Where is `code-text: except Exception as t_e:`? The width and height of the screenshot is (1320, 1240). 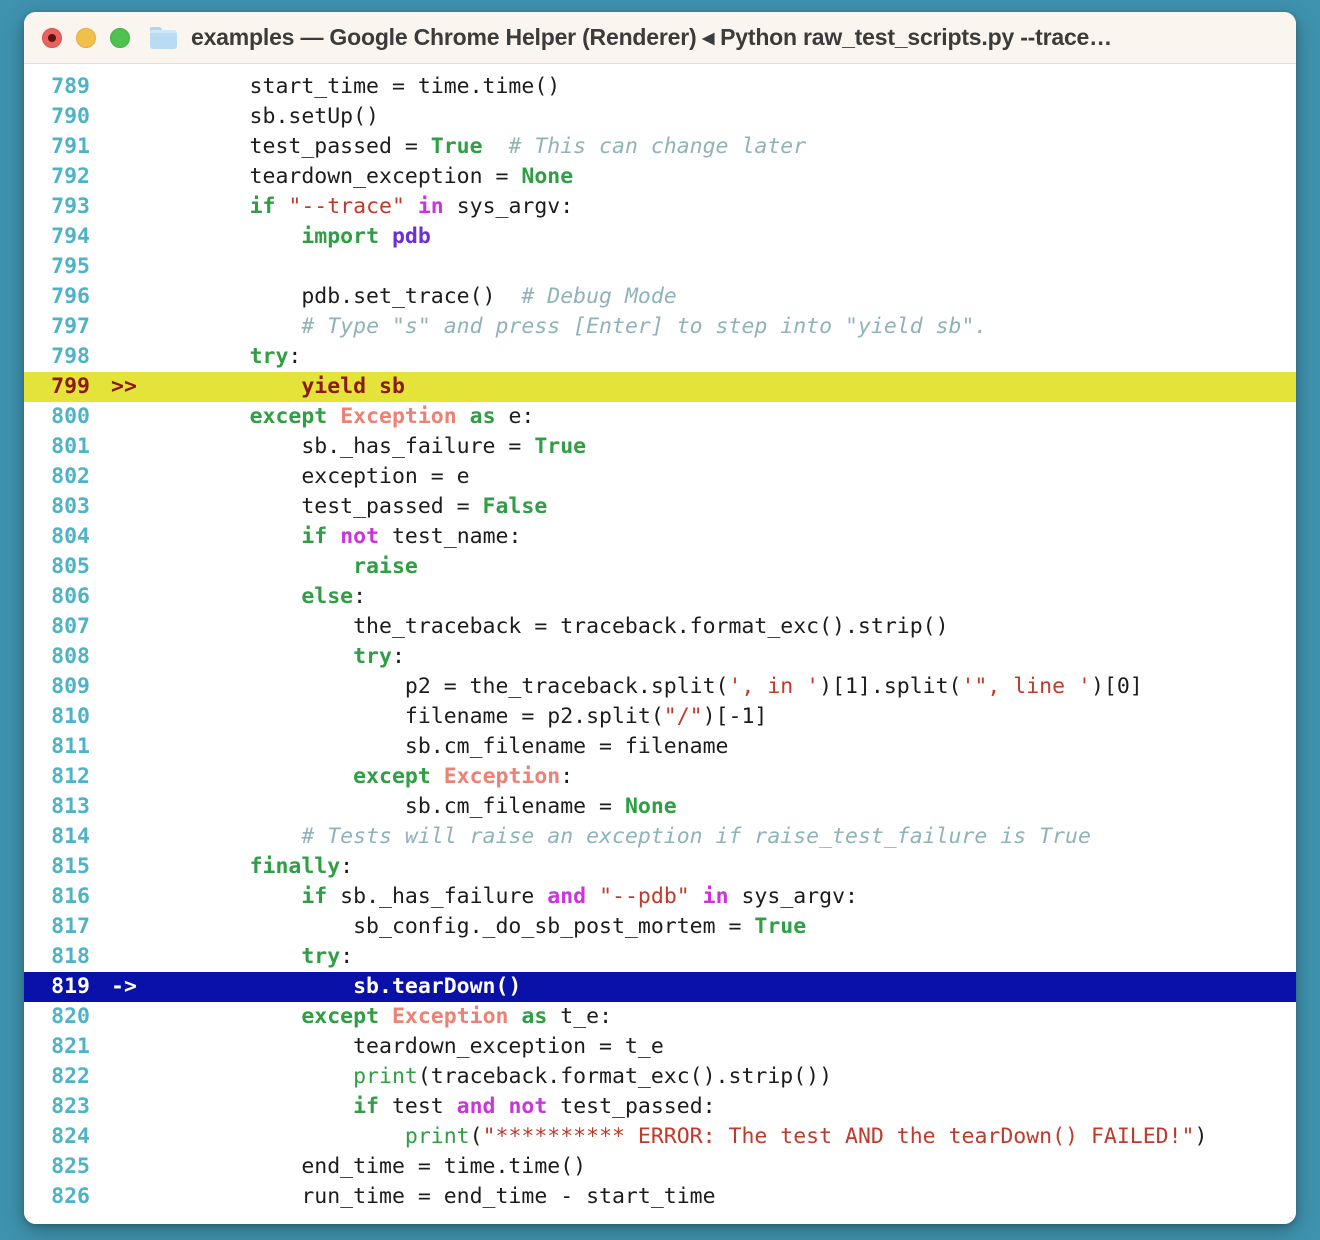 code-text: except Exception as t_e: is located at coordinates (721, 1017).